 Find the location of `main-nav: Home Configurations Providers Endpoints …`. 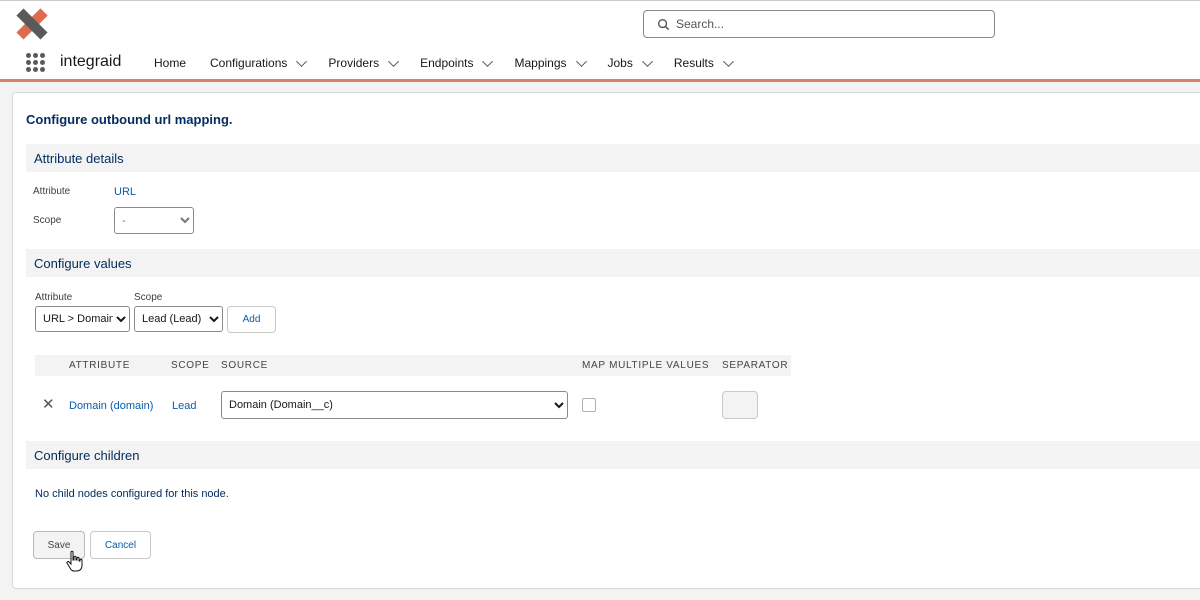

main-nav: Home Configurations Providers Endpoints … is located at coordinates (444, 62).